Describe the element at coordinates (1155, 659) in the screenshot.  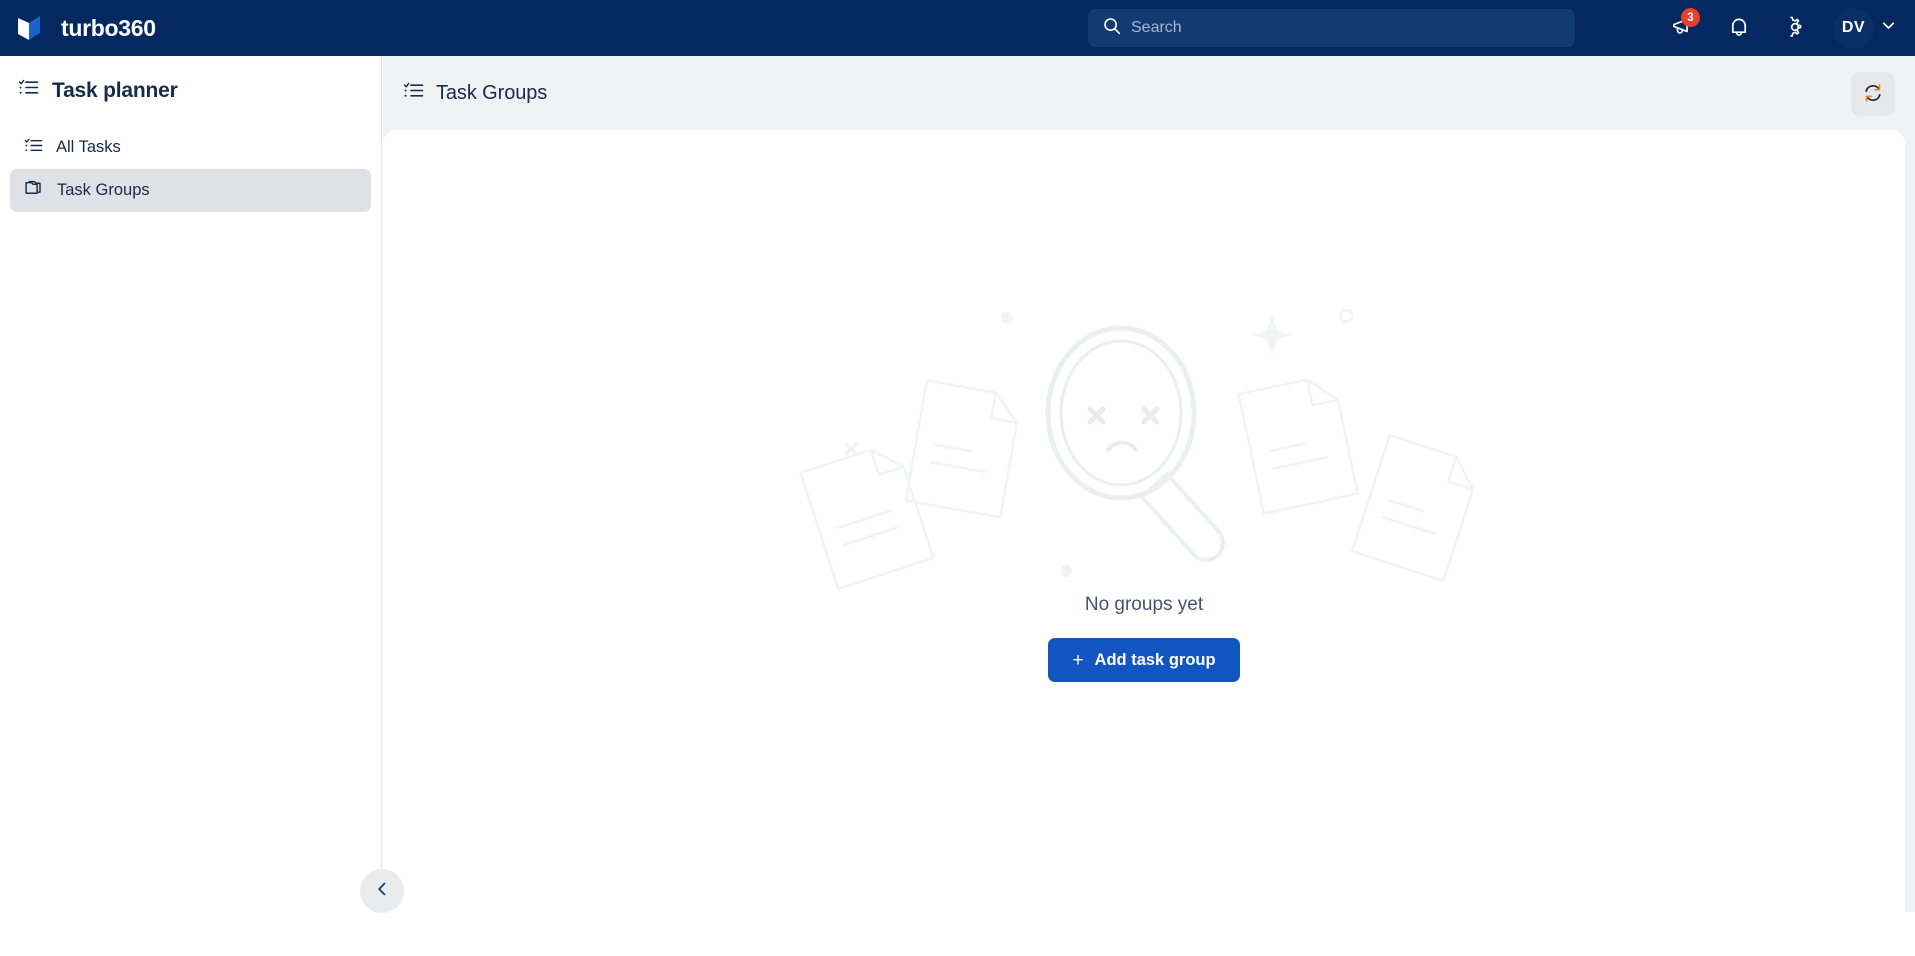
I see `add-task-group-label: Add task group` at that location.